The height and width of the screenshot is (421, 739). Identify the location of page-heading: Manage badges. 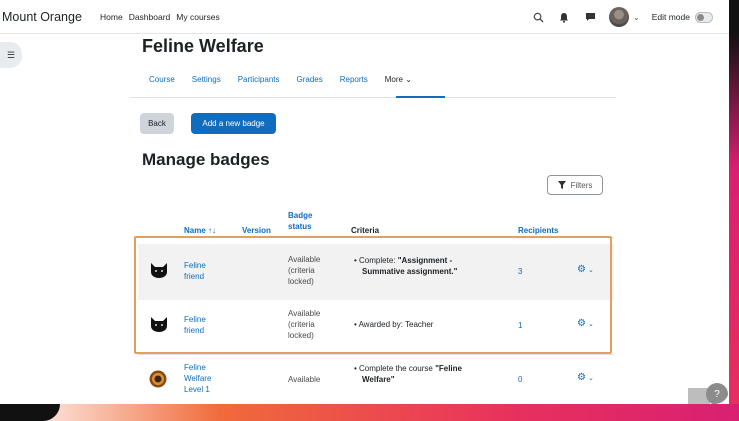
(206, 159).